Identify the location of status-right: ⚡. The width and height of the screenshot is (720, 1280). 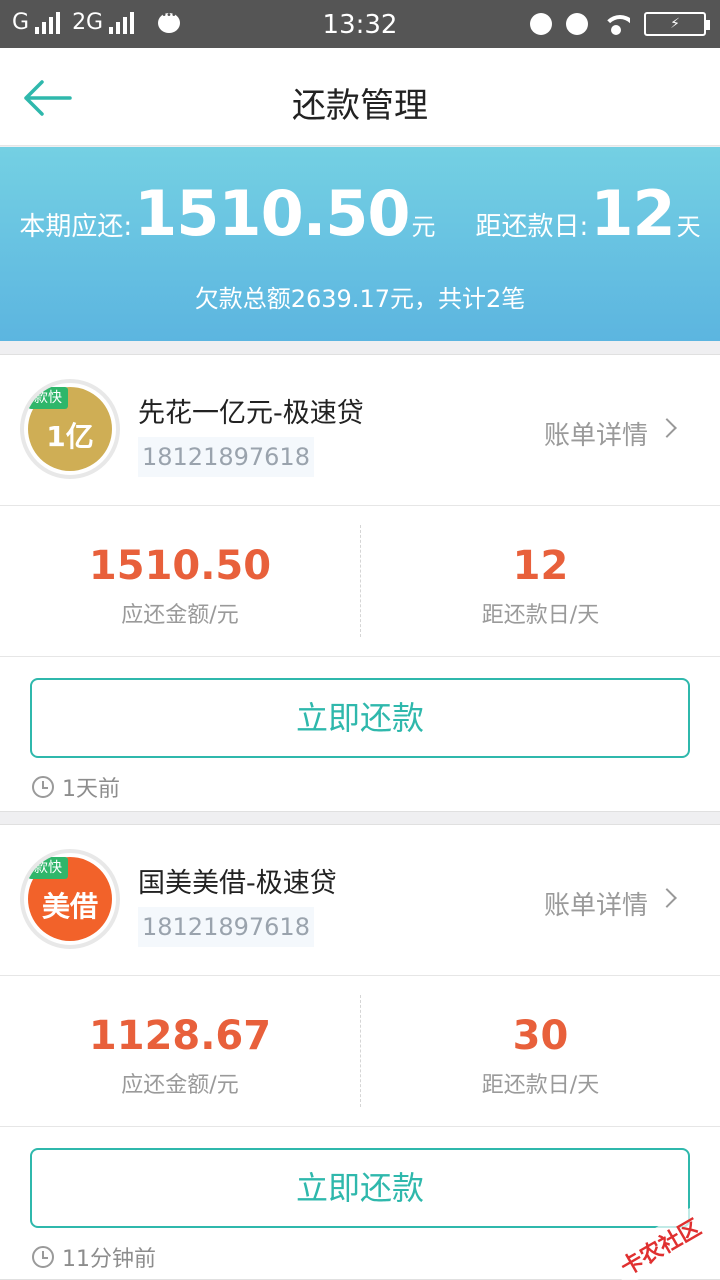
(620, 24).